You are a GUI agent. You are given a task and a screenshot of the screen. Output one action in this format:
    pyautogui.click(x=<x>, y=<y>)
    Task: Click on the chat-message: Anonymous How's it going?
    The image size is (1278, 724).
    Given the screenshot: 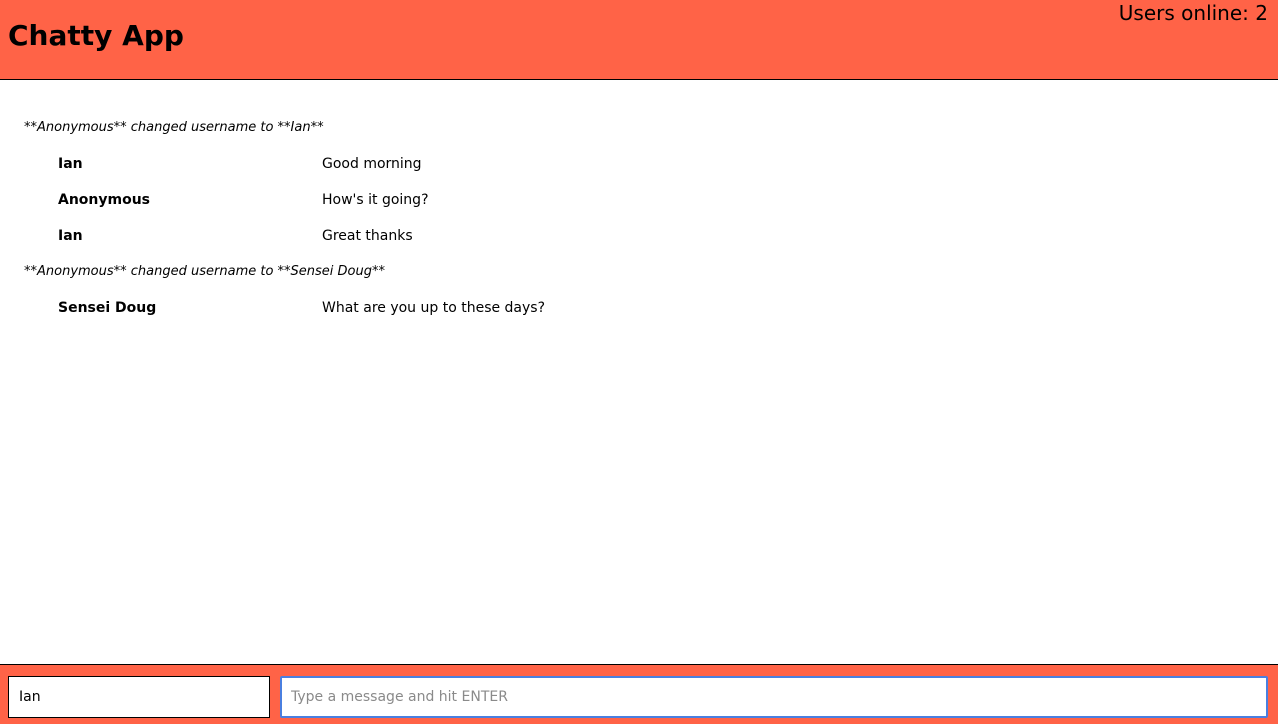 What is the action you would take?
    pyautogui.click(x=639, y=200)
    